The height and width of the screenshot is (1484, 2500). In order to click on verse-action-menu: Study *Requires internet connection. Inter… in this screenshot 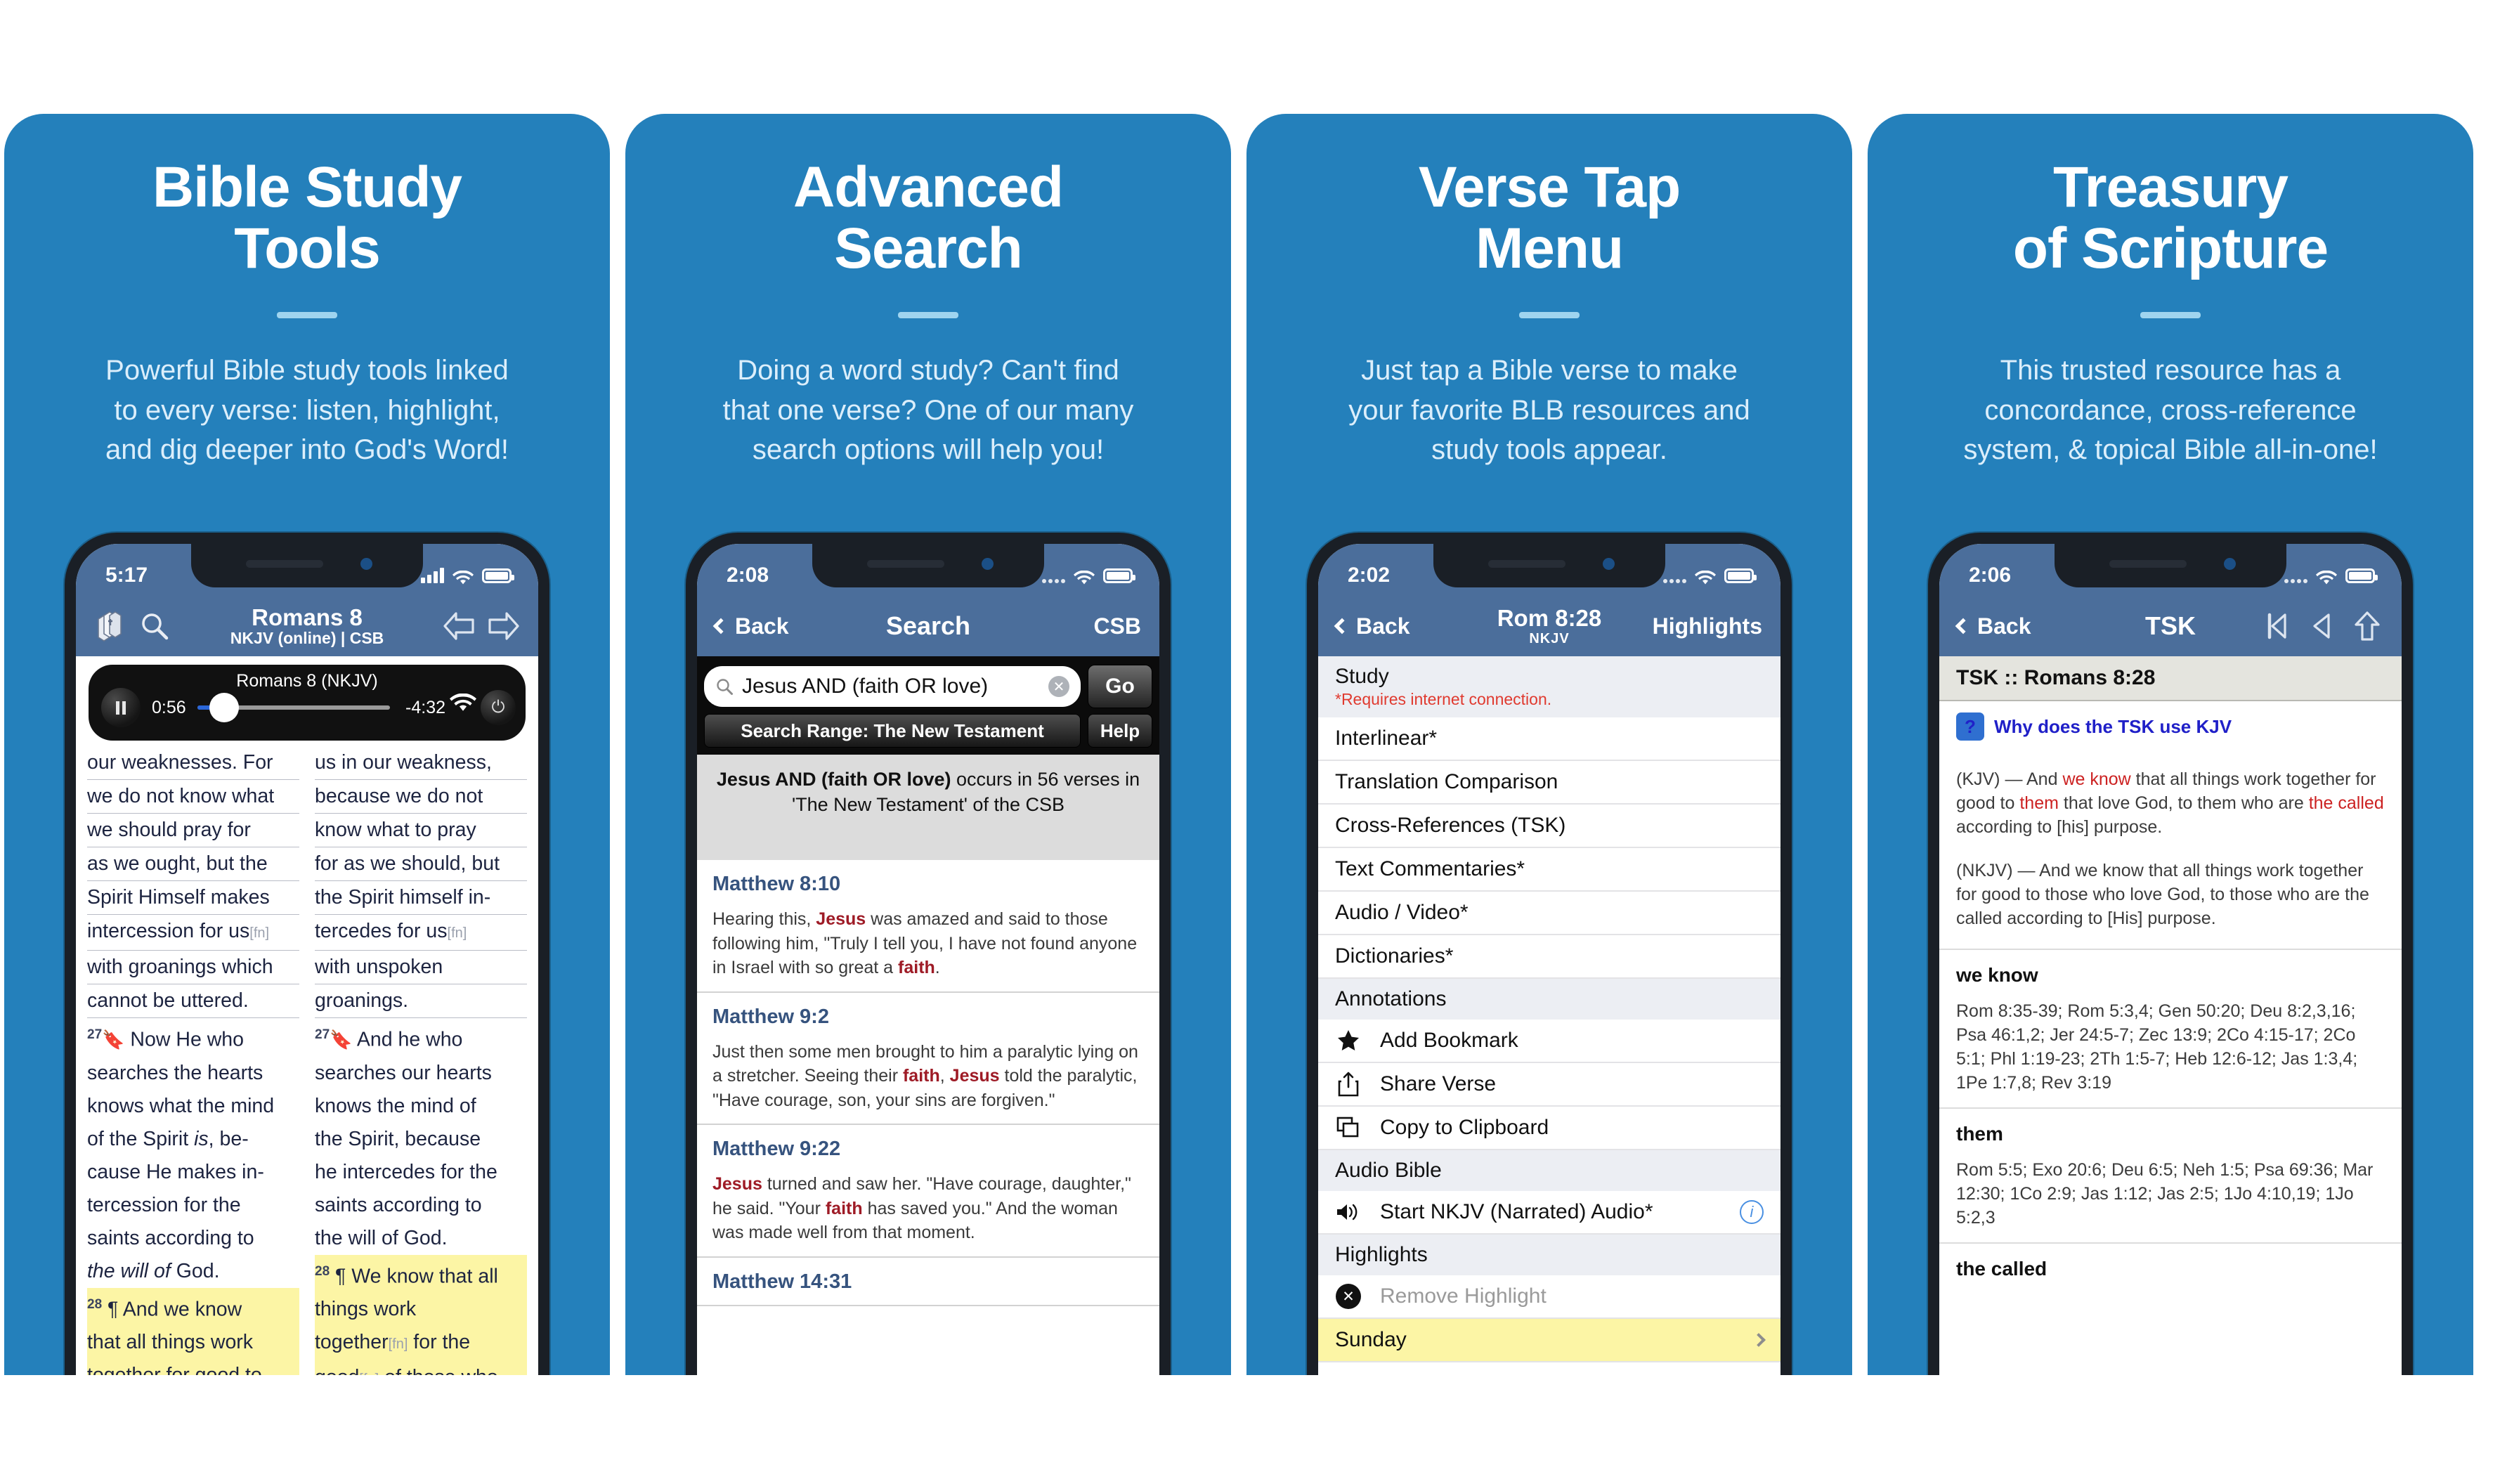, I will do `click(1549, 1009)`.